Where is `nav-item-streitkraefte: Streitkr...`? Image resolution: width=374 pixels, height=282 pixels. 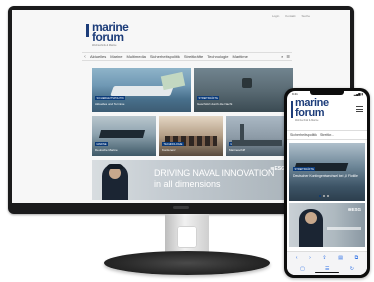
nav-item-streitkraefte: Streitkr... is located at coordinates (327, 135).